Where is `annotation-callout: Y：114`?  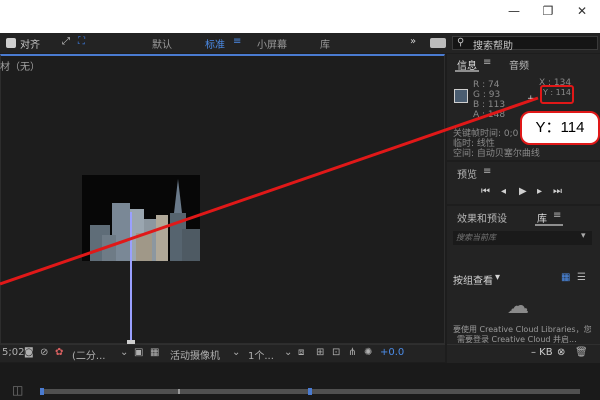 annotation-callout: Y：114 is located at coordinates (560, 128).